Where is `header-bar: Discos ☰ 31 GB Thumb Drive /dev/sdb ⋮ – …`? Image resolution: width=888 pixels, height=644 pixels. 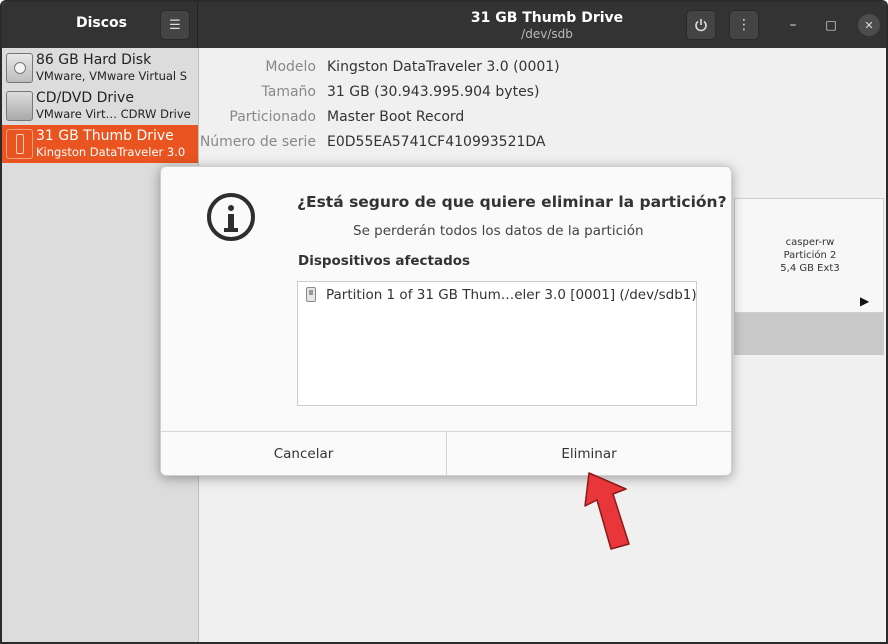 header-bar: Discos ☰ 31 GB Thumb Drive /dev/sdb ⋮ – … is located at coordinates (444, 25).